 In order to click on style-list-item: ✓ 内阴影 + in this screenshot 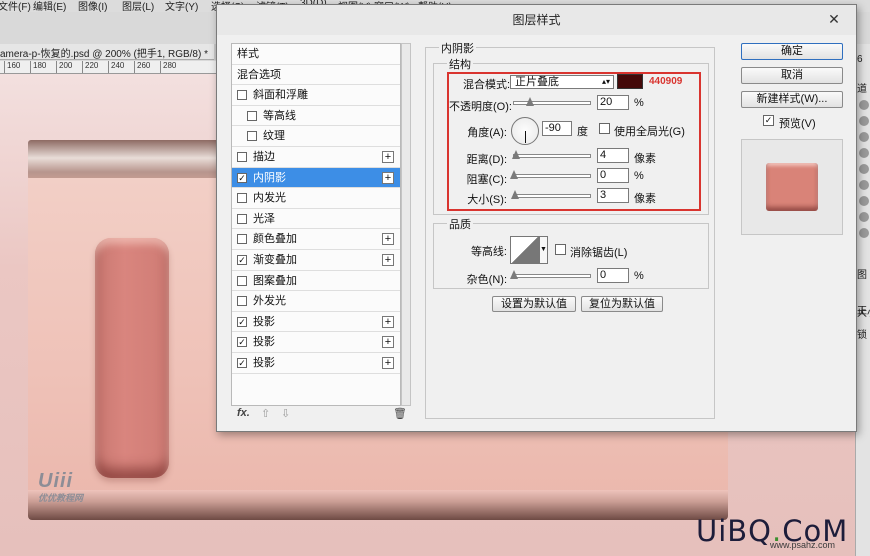, I will do `click(316, 178)`.